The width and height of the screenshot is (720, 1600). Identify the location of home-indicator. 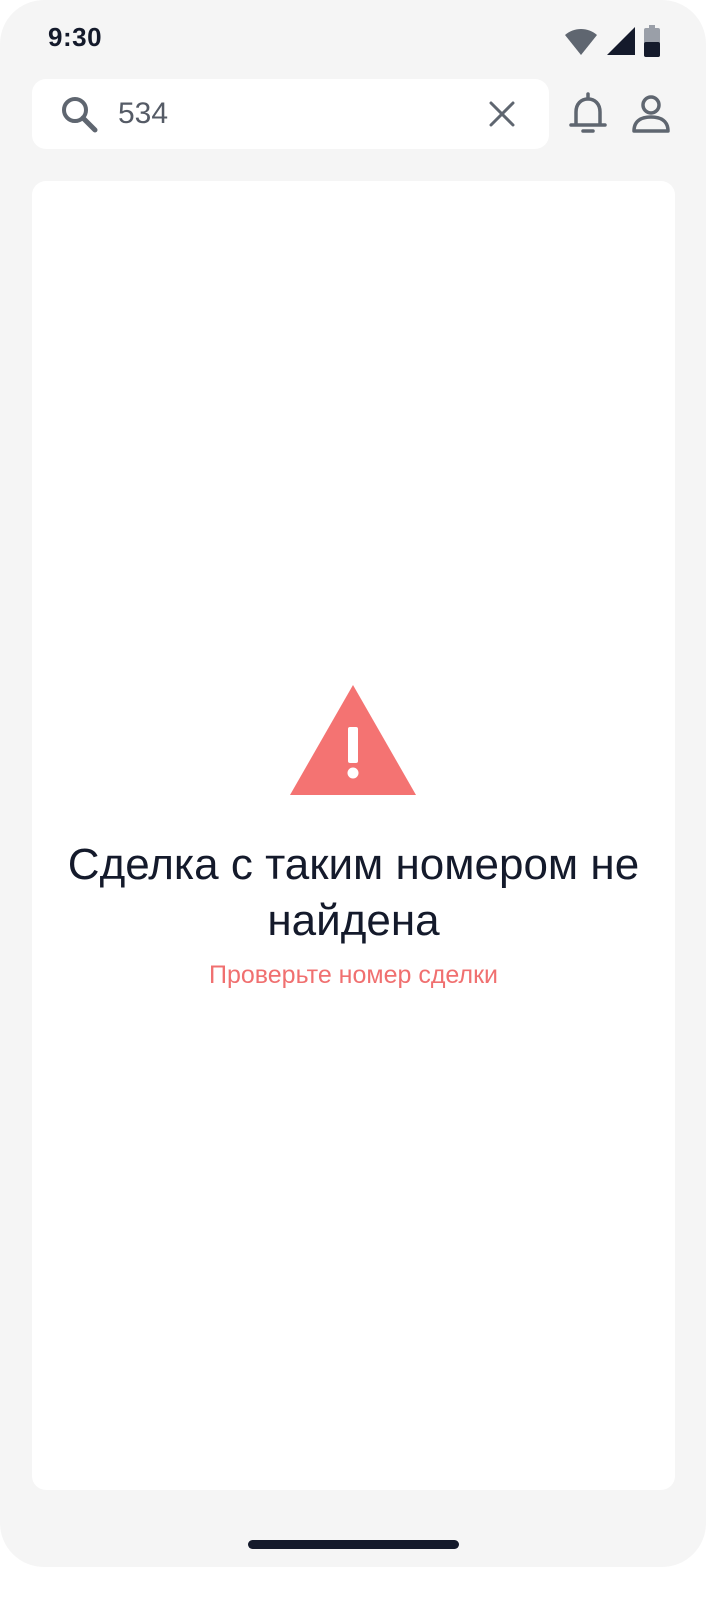
(353, 1544).